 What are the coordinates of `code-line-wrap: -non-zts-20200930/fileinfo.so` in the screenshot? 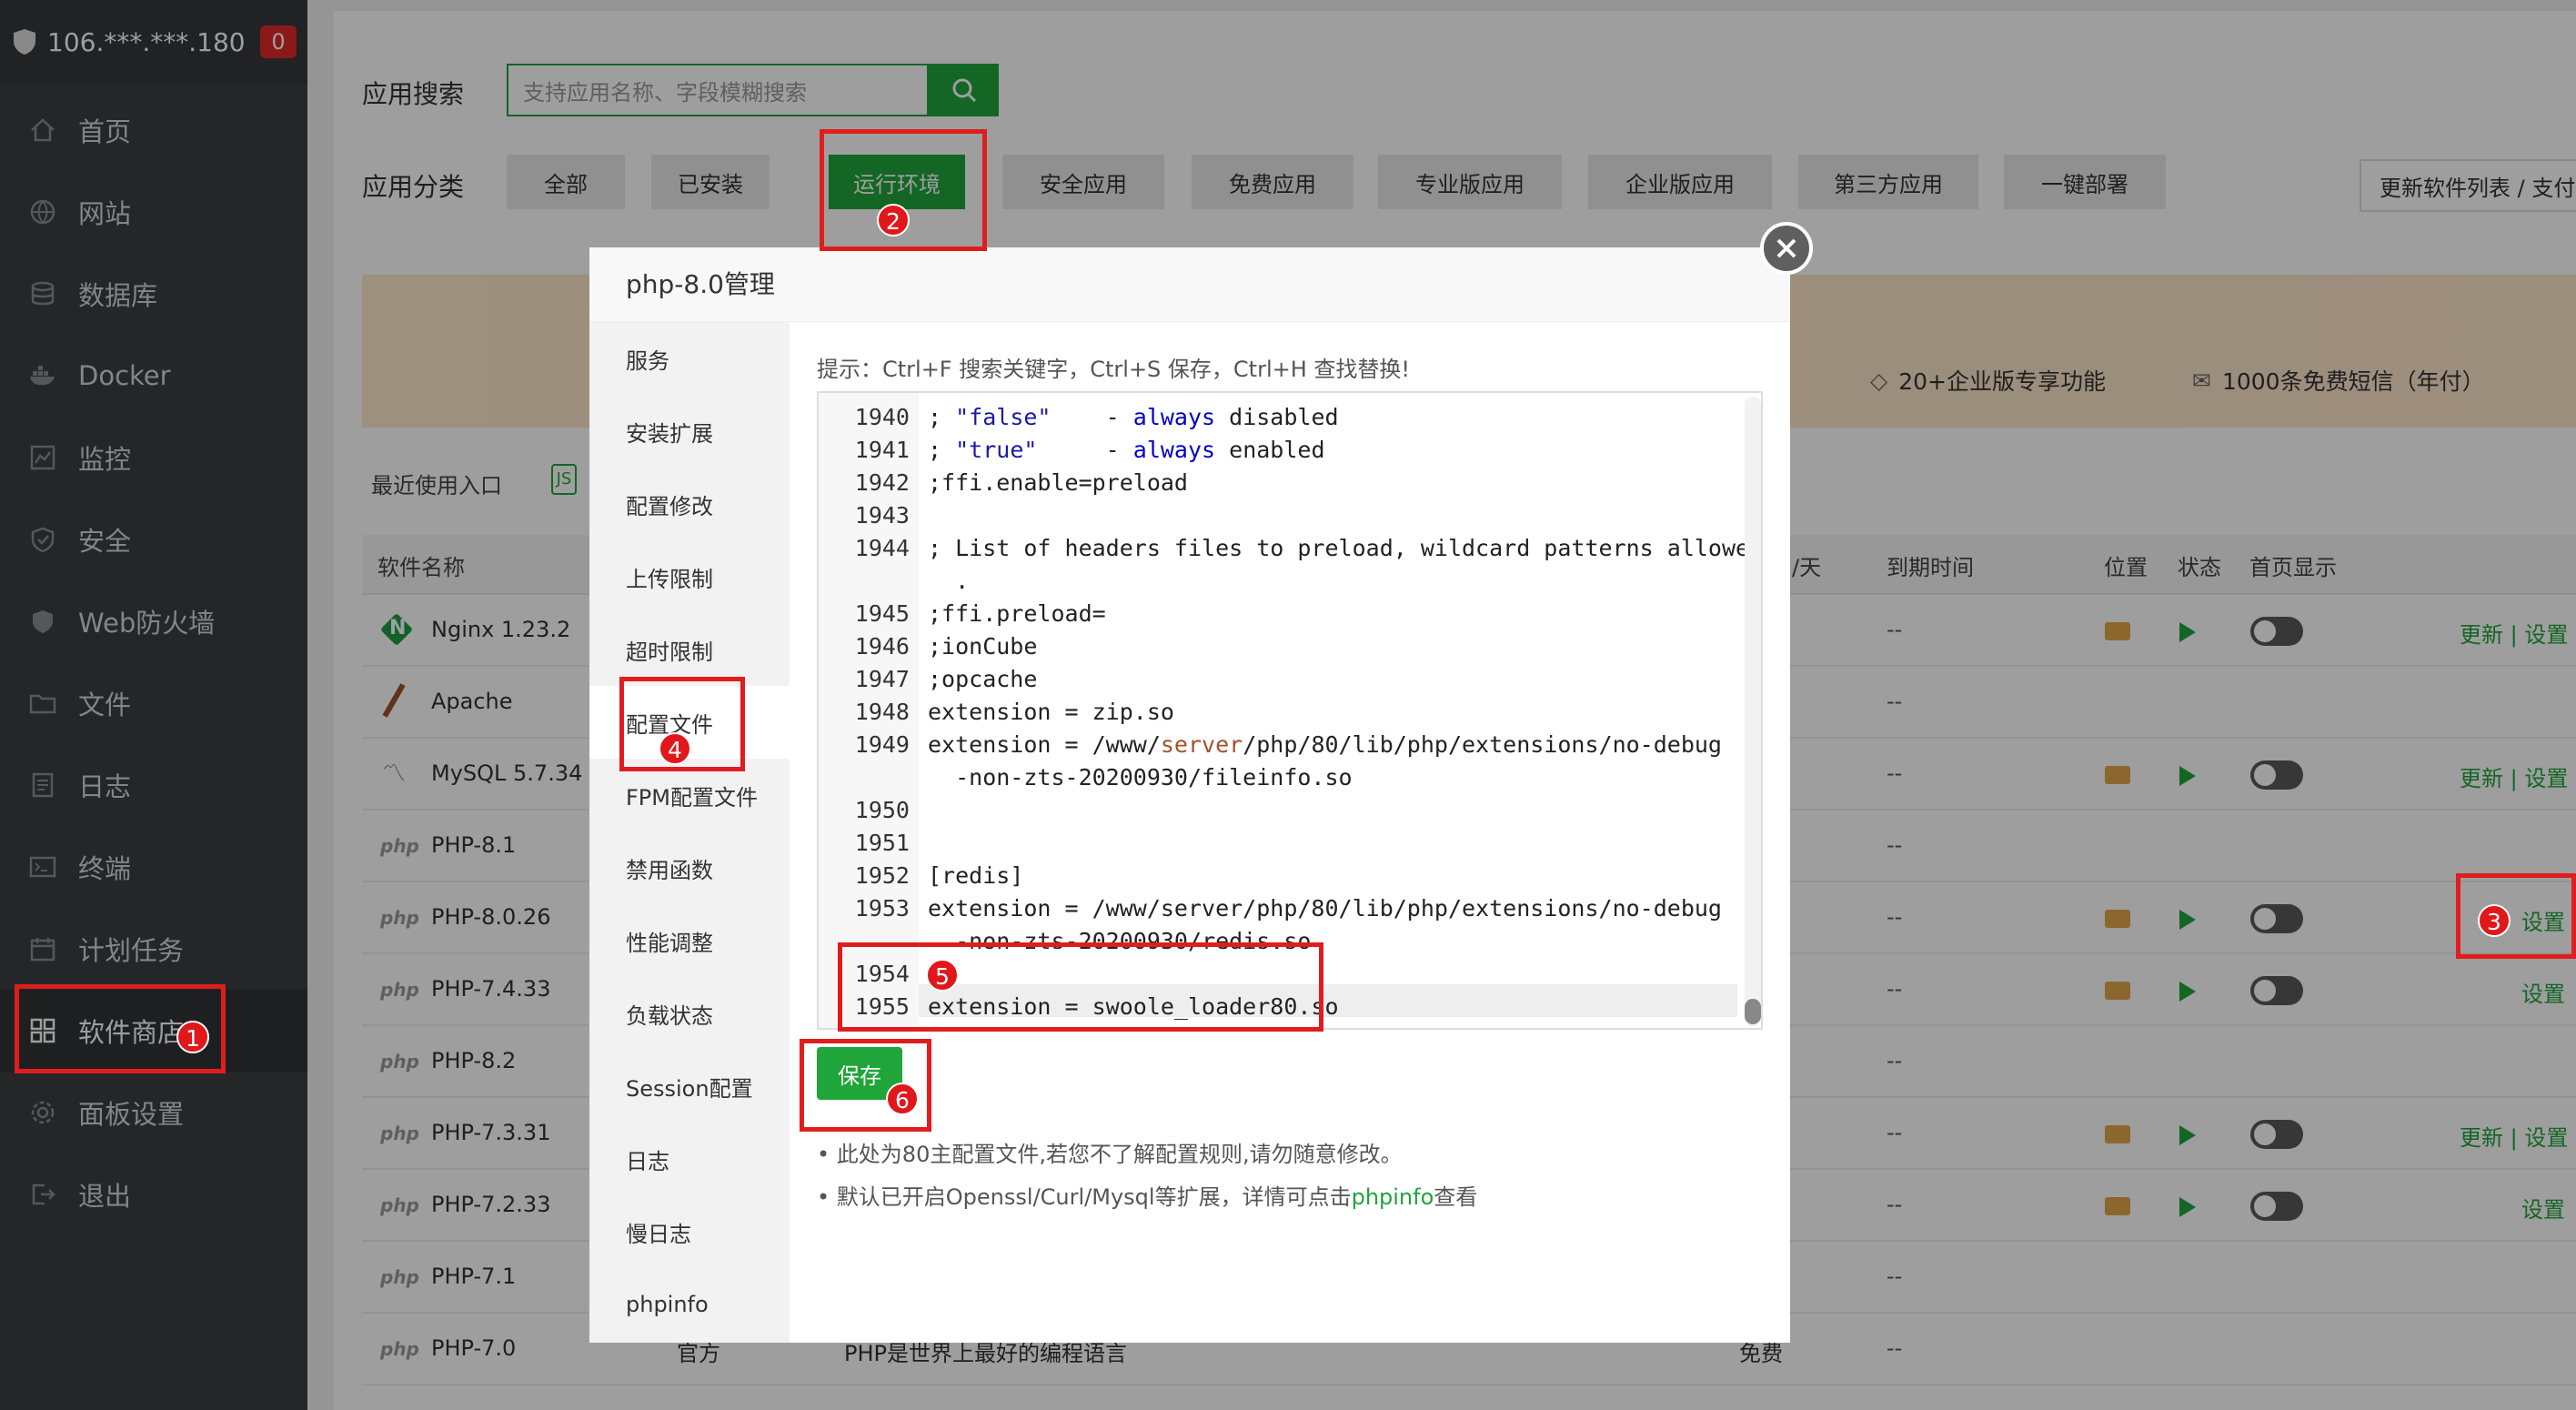 It's located at (1140, 777).